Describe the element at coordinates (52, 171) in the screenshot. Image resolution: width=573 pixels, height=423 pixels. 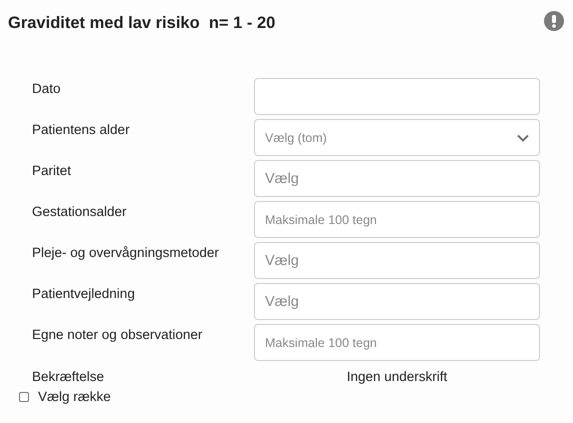
I see `field-label: Paritet` at that location.